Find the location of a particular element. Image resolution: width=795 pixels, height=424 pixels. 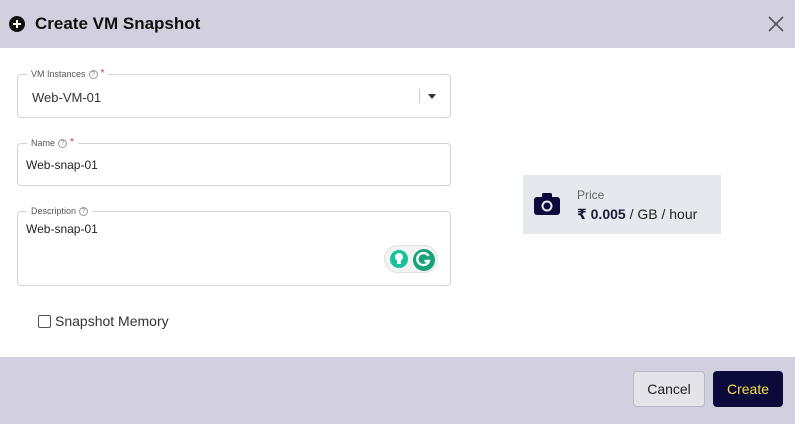

description-textarea: Web-snap-01 is located at coordinates (201, 247).